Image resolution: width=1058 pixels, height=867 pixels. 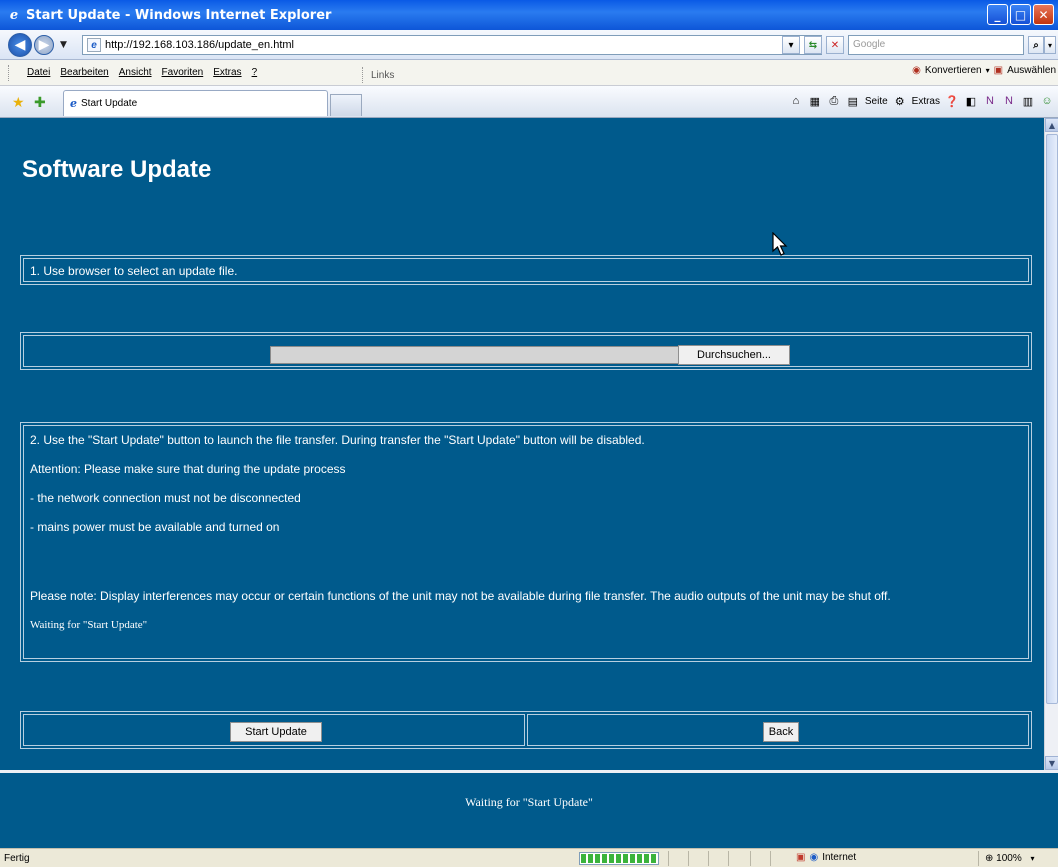 What do you see at coordinates (815, 101) in the screenshot?
I see `feeds-icon: ▦` at bounding box center [815, 101].